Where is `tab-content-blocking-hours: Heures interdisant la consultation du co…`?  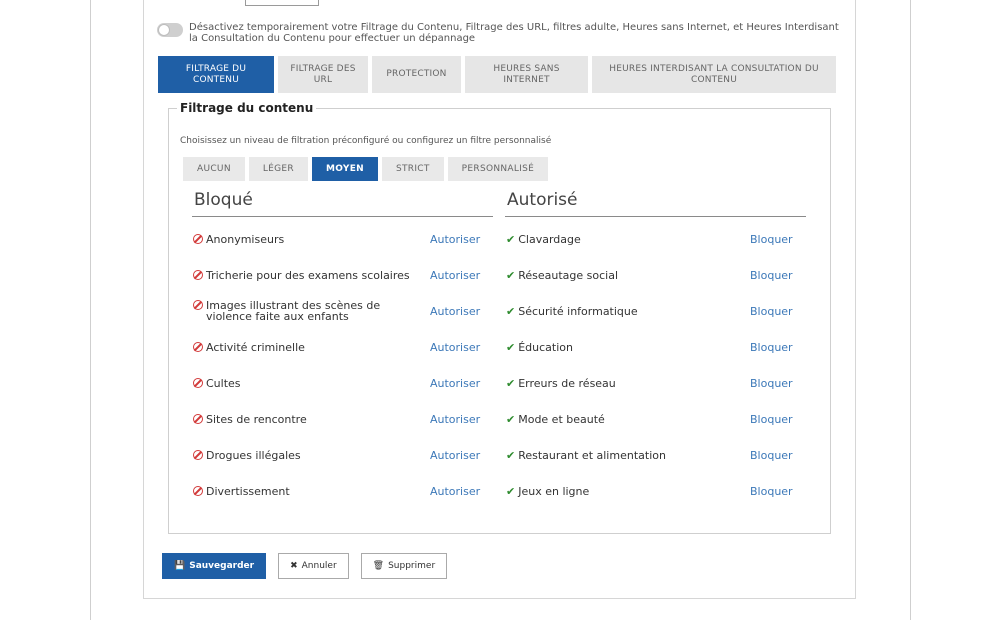
tab-content-blocking-hours: Heures interdisant la consultation du co… is located at coordinates (714, 74).